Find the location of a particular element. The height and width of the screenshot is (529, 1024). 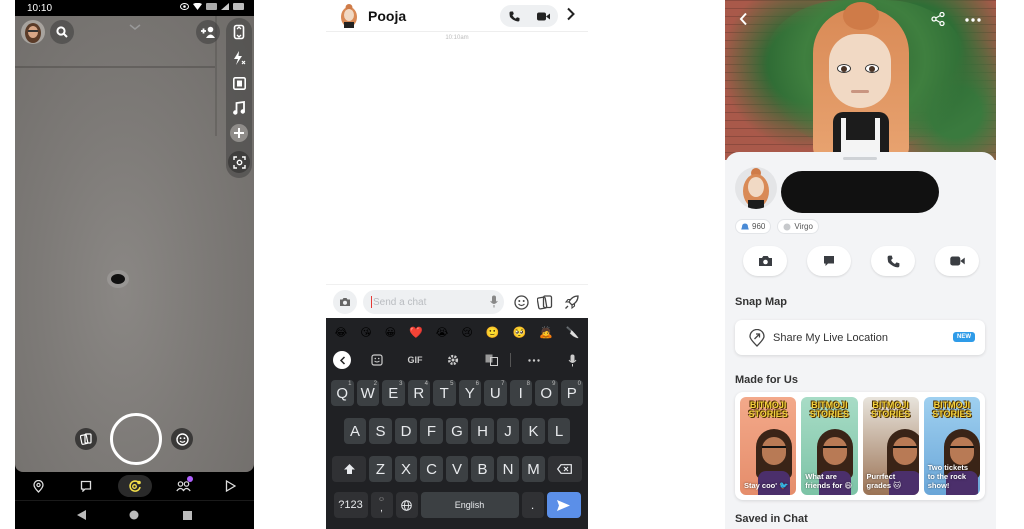

mic-icon is located at coordinates (494, 301).